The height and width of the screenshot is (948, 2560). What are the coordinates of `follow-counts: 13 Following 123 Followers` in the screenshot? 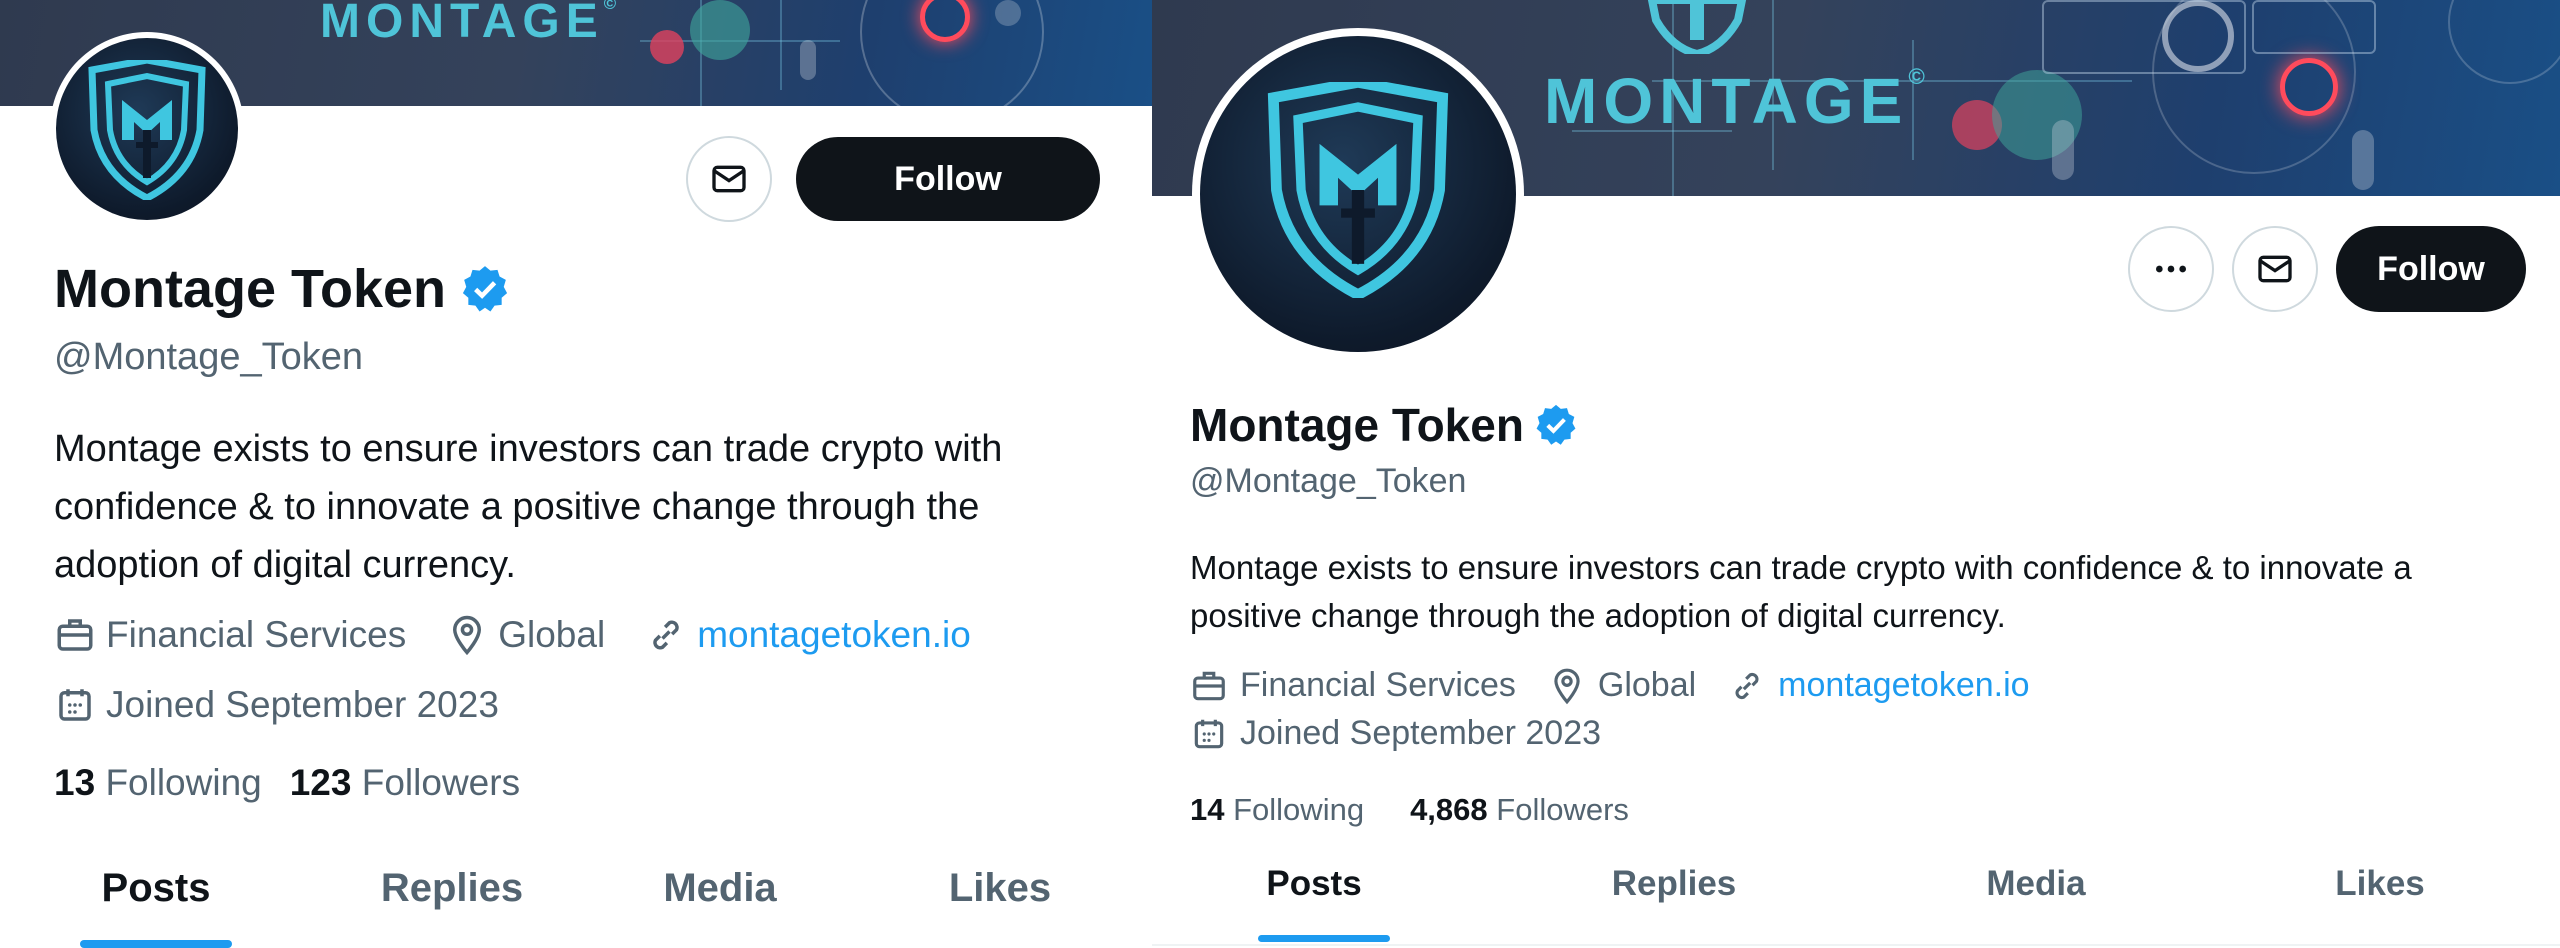 It's located at (287, 783).